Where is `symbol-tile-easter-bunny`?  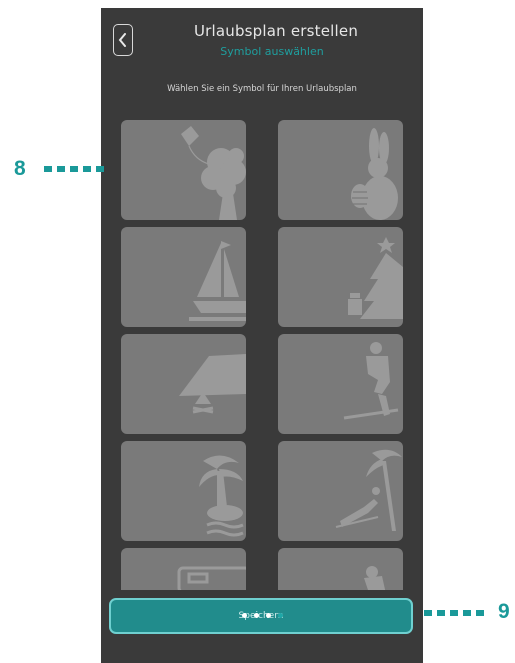
symbol-tile-easter-bunny is located at coordinates (340, 170).